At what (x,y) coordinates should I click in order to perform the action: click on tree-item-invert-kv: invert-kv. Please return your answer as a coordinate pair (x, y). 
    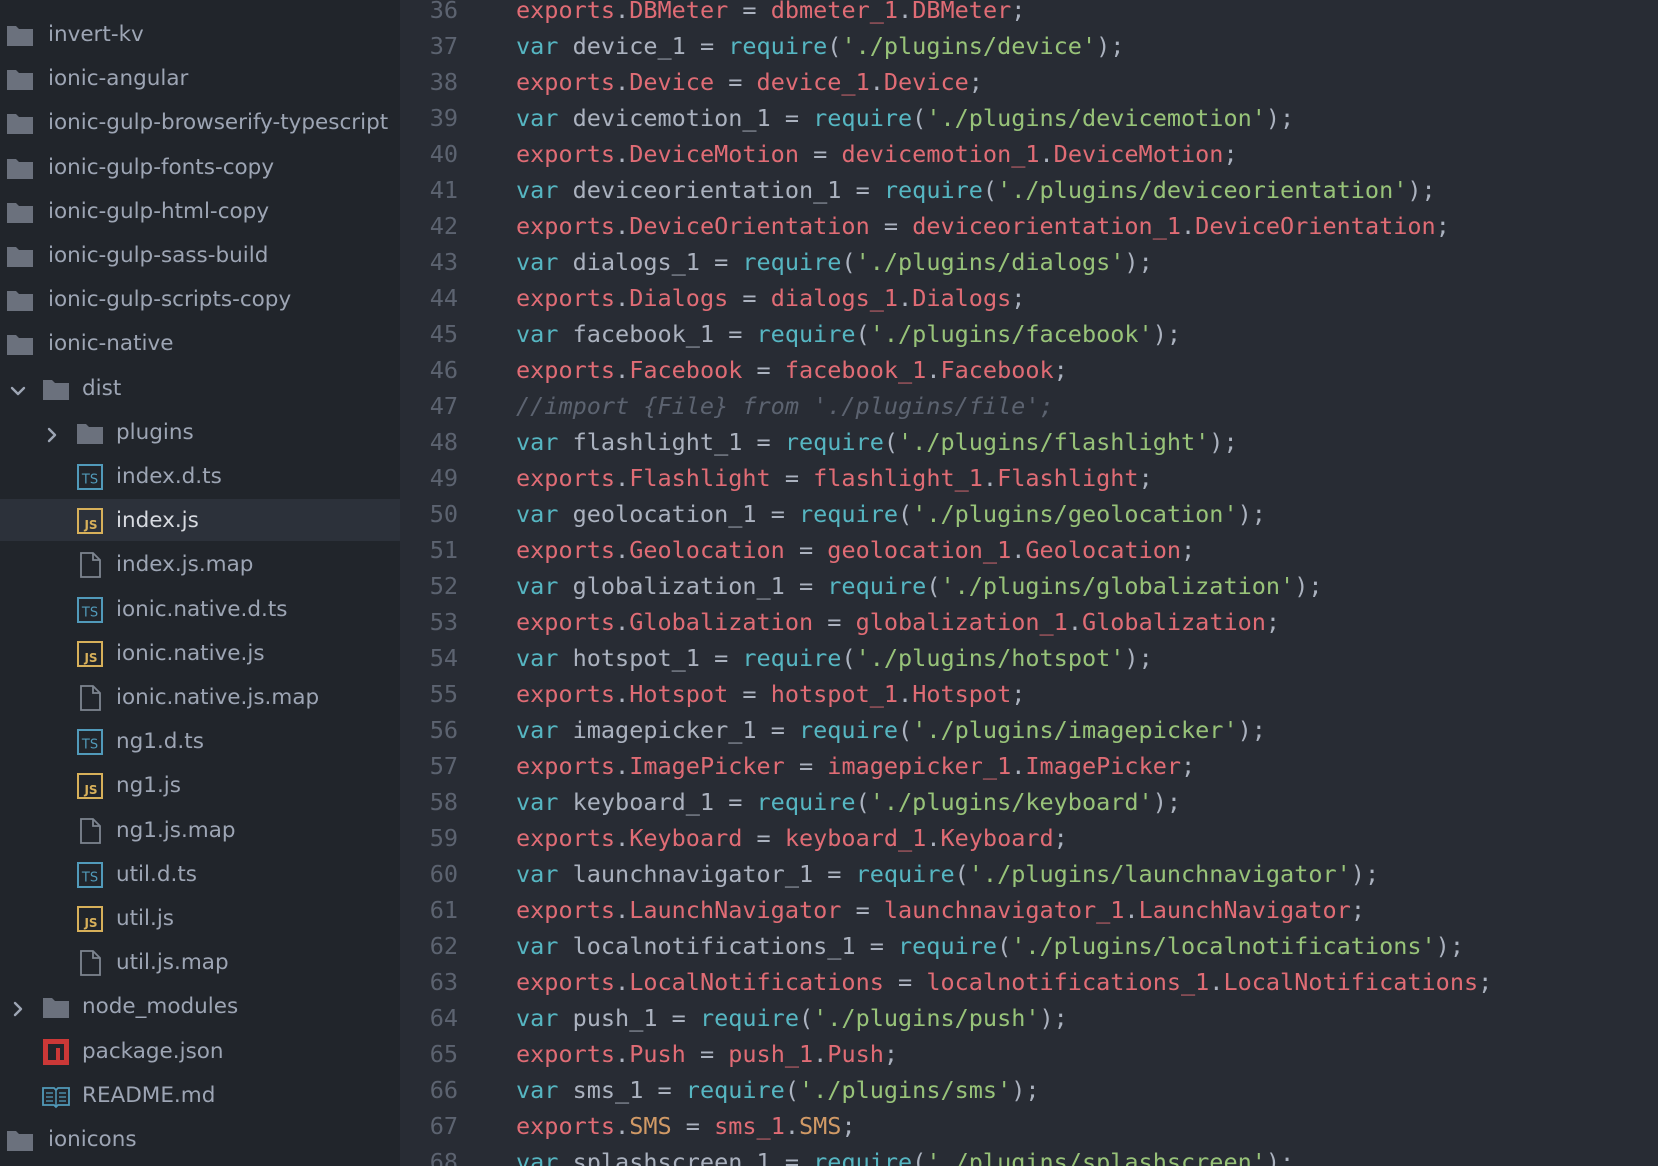
    Looking at the image, I should click on (200, 34).